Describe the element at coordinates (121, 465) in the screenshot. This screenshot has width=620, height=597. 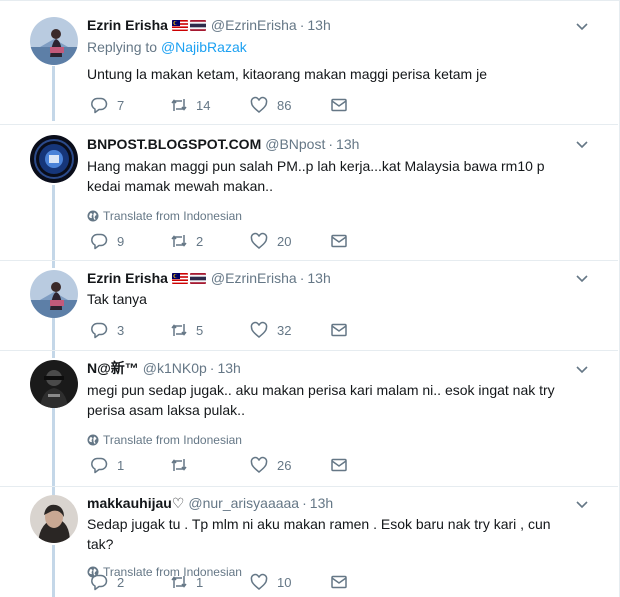
I see `reply-count: 1` at that location.